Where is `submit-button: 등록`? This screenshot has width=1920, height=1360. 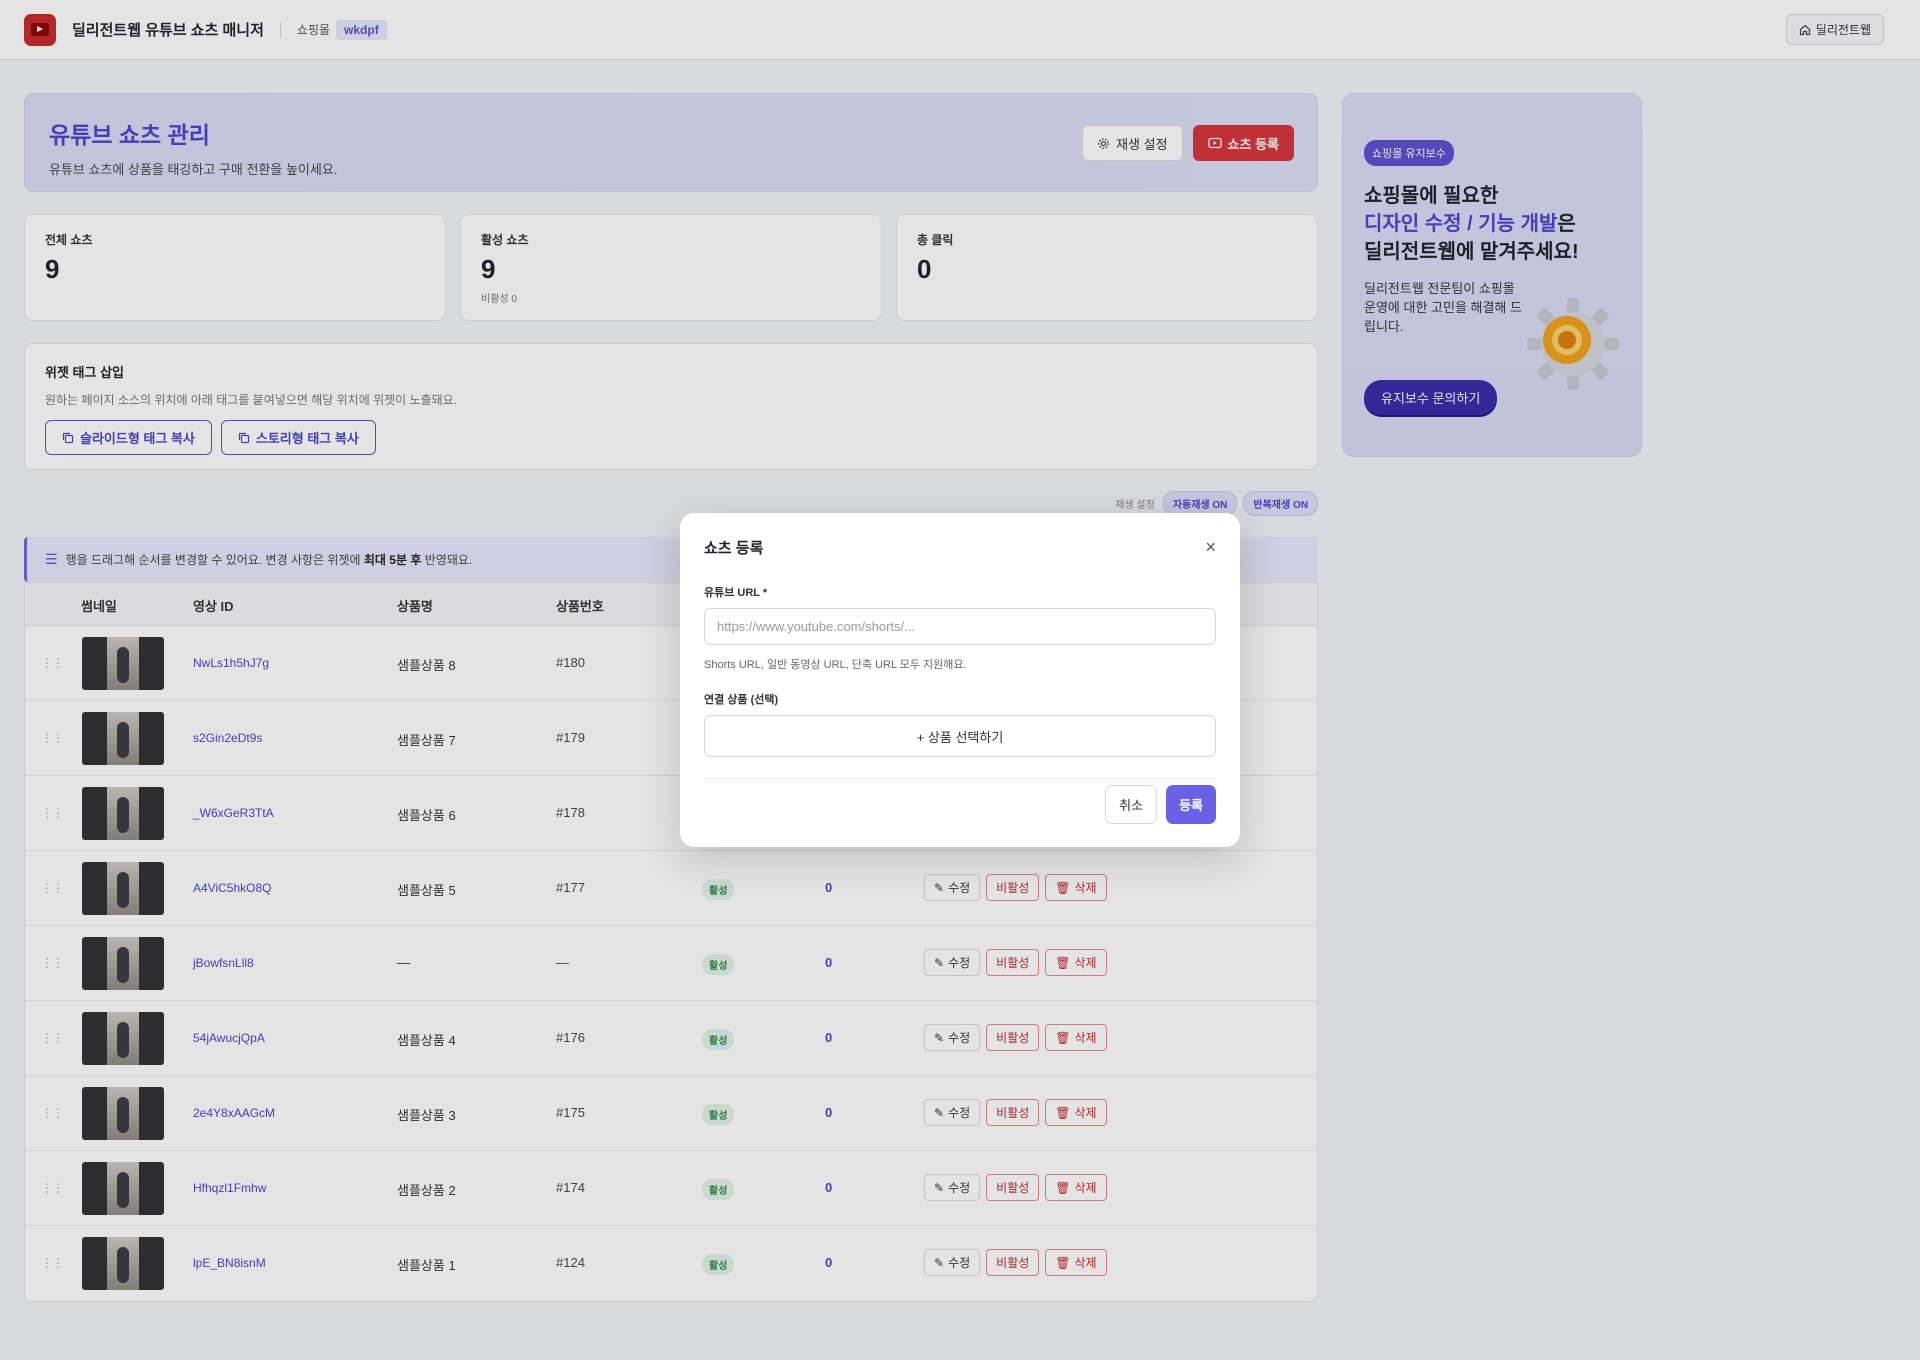 submit-button: 등록 is located at coordinates (1191, 804).